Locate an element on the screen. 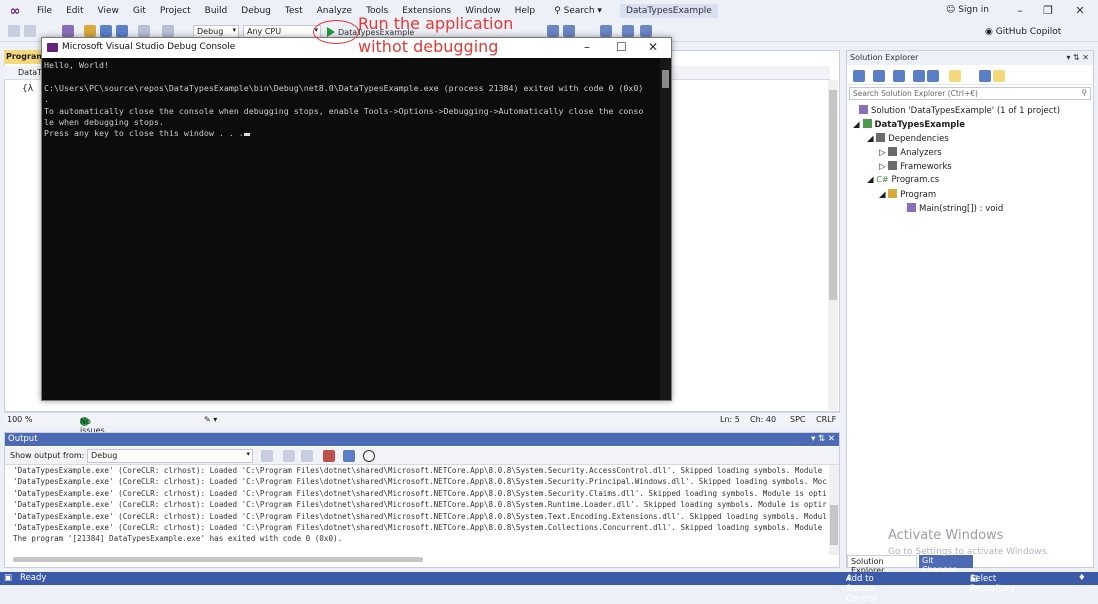 The height and width of the screenshot is (604, 1098). undo-icon is located at coordinates (144, 31).